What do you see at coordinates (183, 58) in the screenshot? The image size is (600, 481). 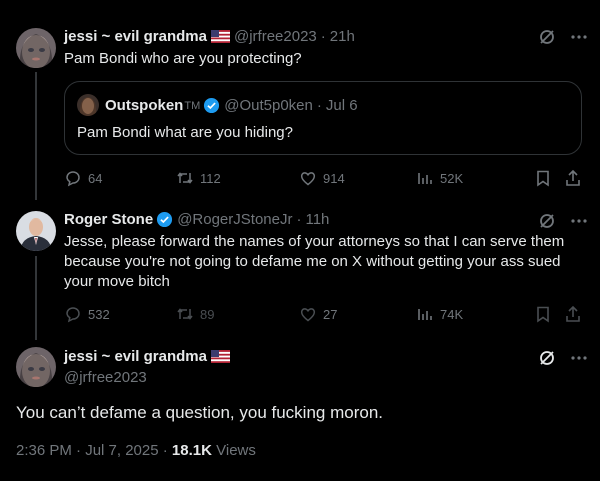 I see `tweet-text: Pam Bondi who are you protecting?` at bounding box center [183, 58].